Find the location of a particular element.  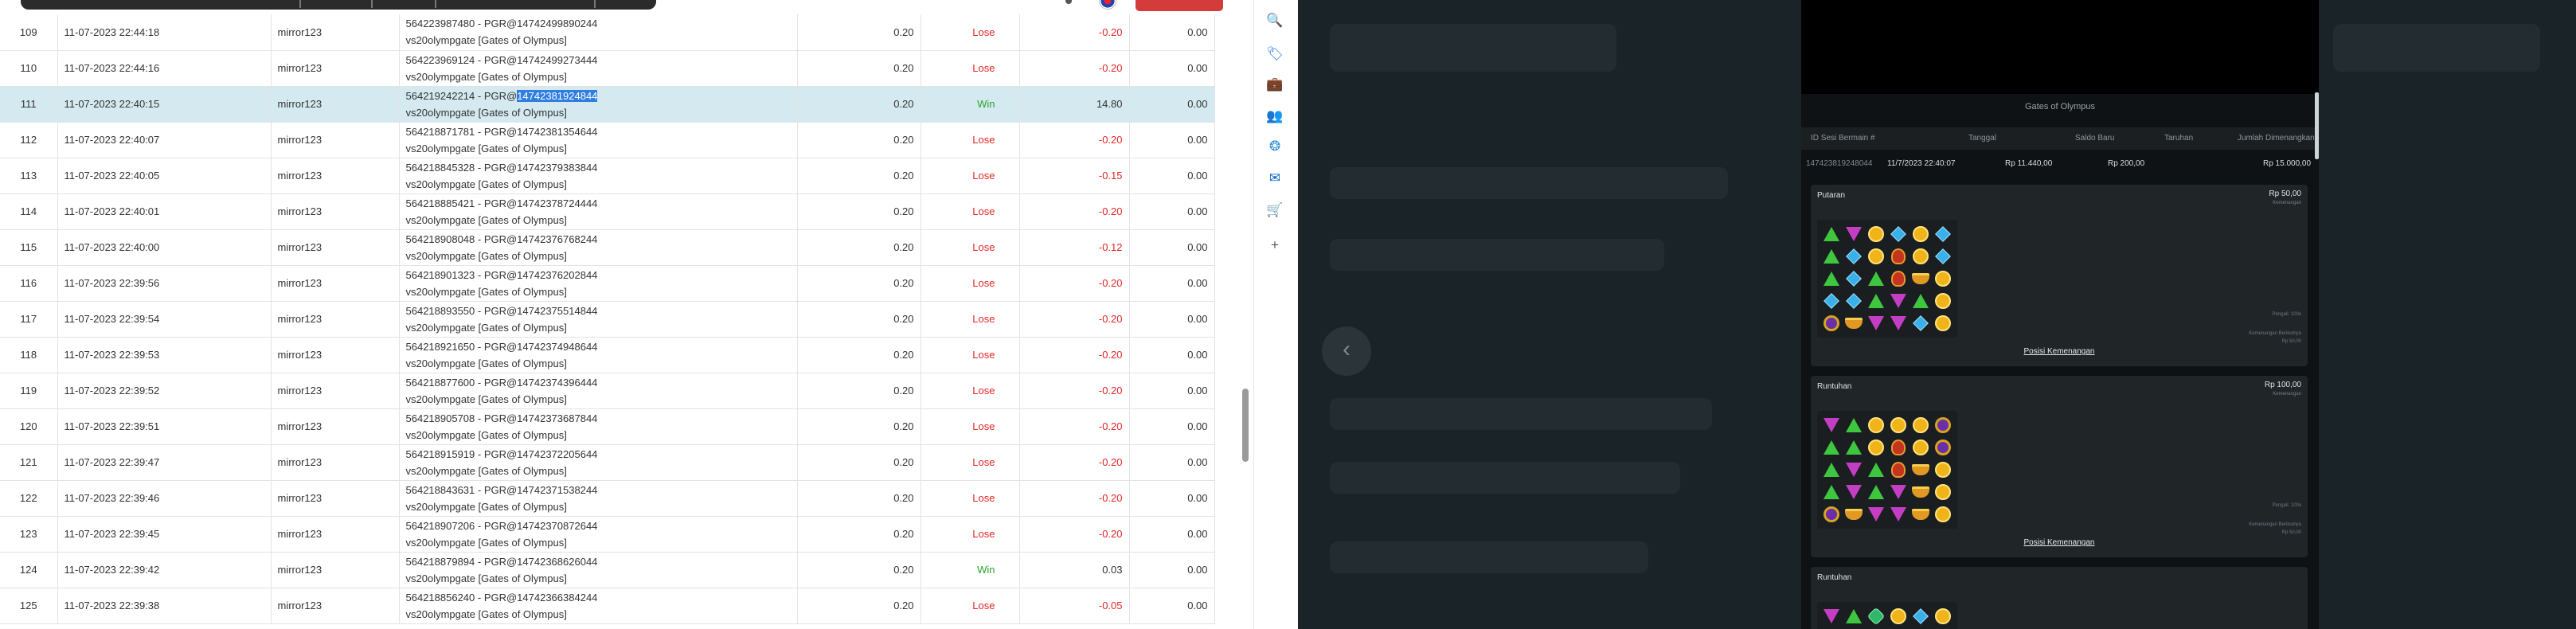

row-datetime: 11-07-2023 22:40:00 is located at coordinates (165, 247).